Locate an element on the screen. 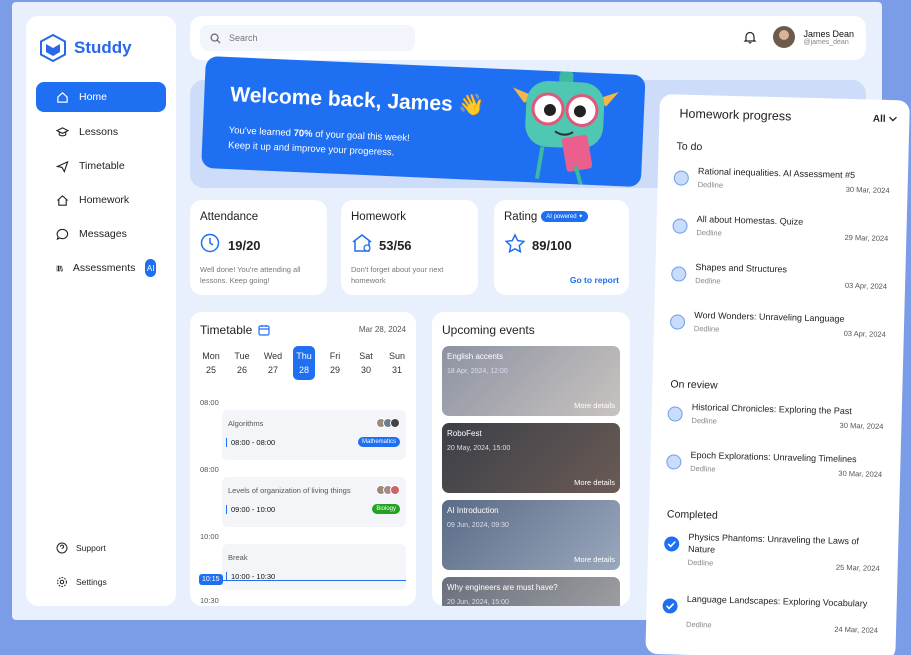 Image resolution: width=911 pixels, height=655 pixels. lesson-title: Levels of organization of living things is located at coordinates (289, 490).